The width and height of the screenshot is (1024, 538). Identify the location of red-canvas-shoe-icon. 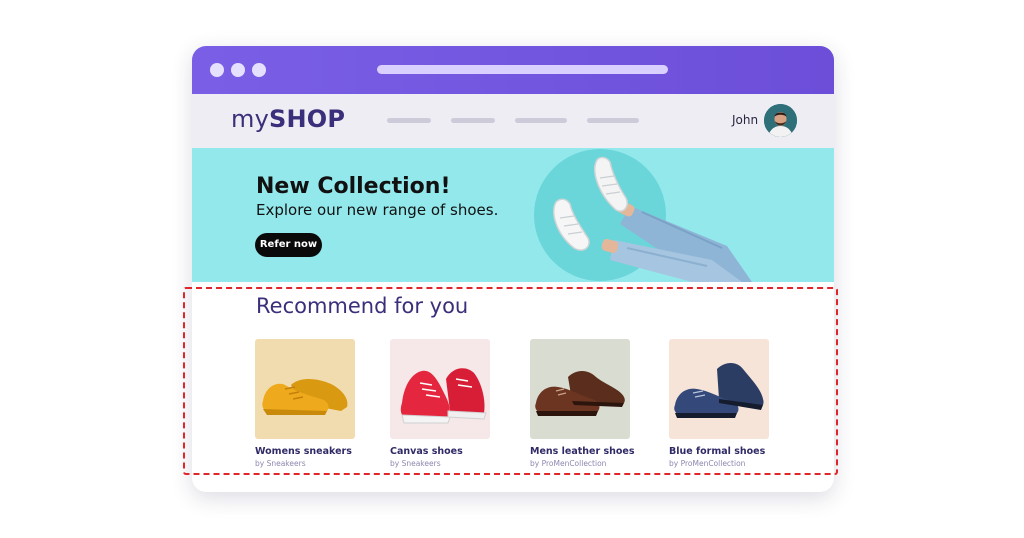
(443, 396).